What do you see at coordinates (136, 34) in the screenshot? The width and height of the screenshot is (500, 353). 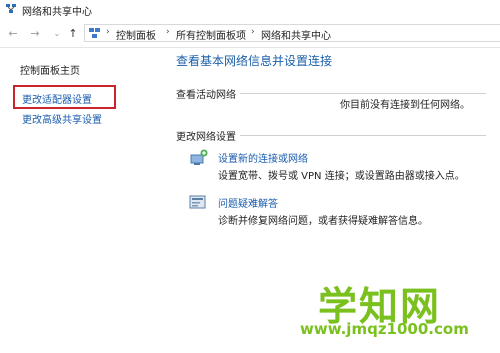 I see `breadcrumb-control-panel: 控制面板` at bounding box center [136, 34].